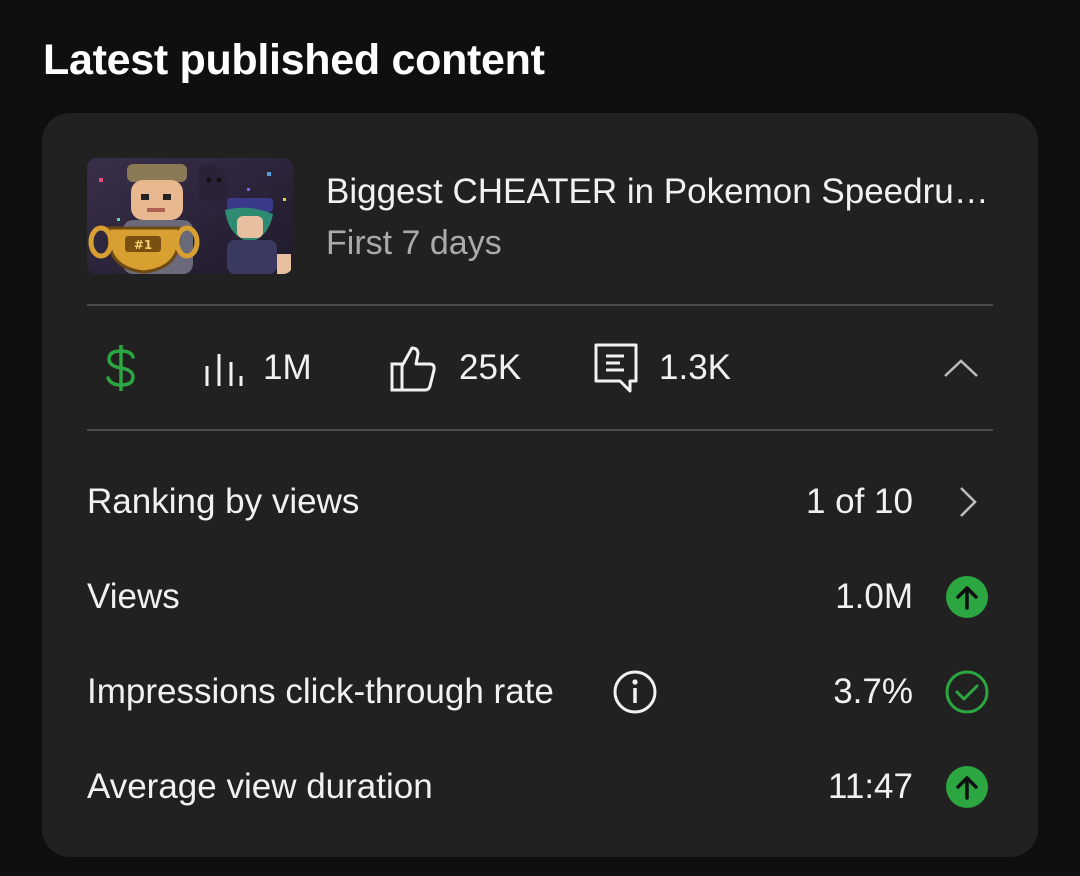 The width and height of the screenshot is (1080, 876). I want to click on info-icon, so click(635, 692).